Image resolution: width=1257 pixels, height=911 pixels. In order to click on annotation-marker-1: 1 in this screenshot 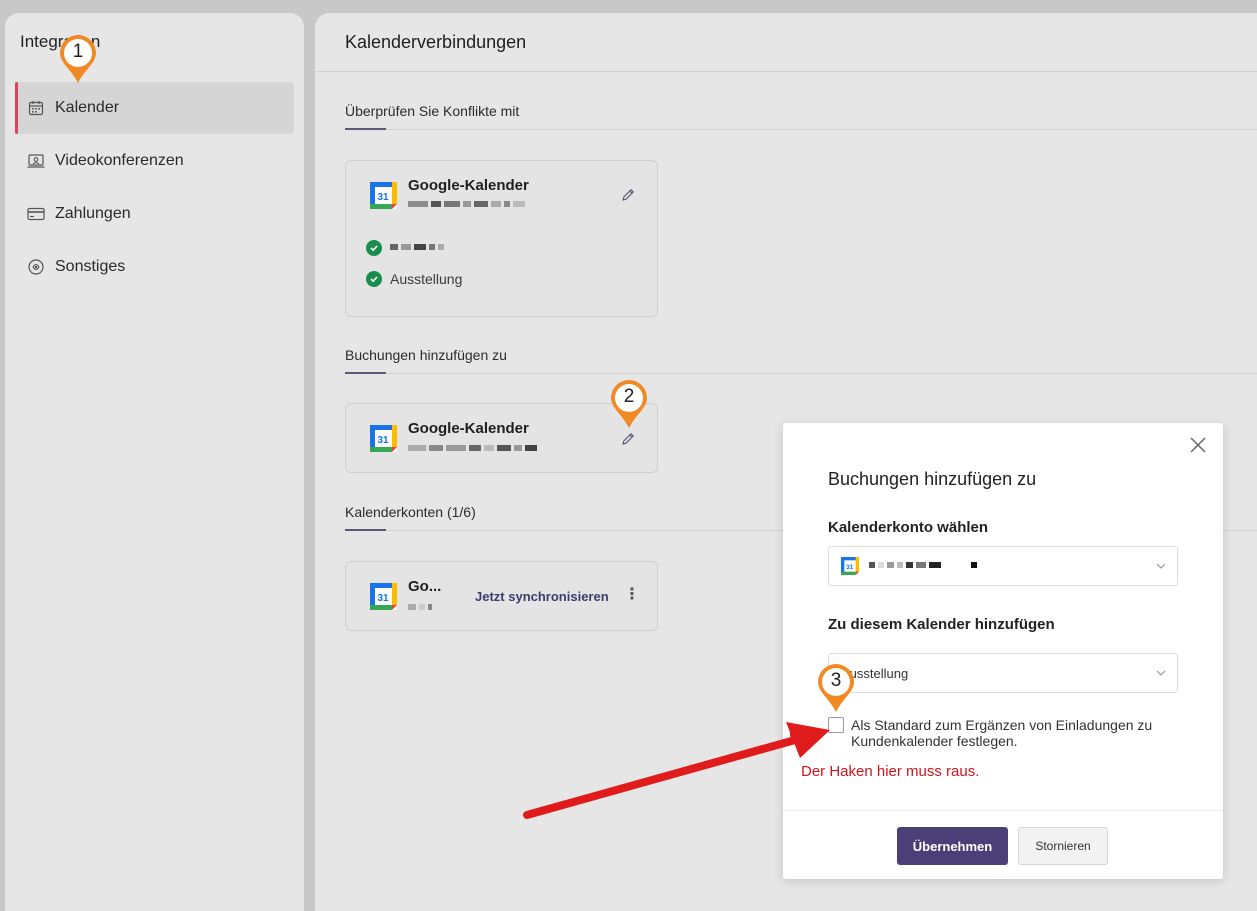, I will do `click(78, 59)`.